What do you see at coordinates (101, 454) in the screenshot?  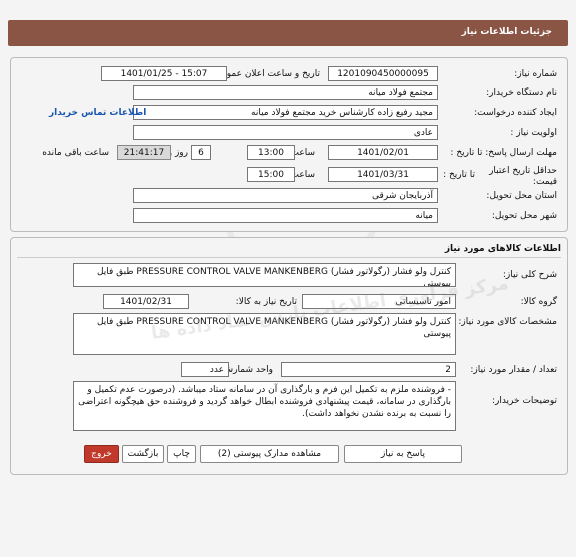 I see `exit-button: خروج` at bounding box center [101, 454].